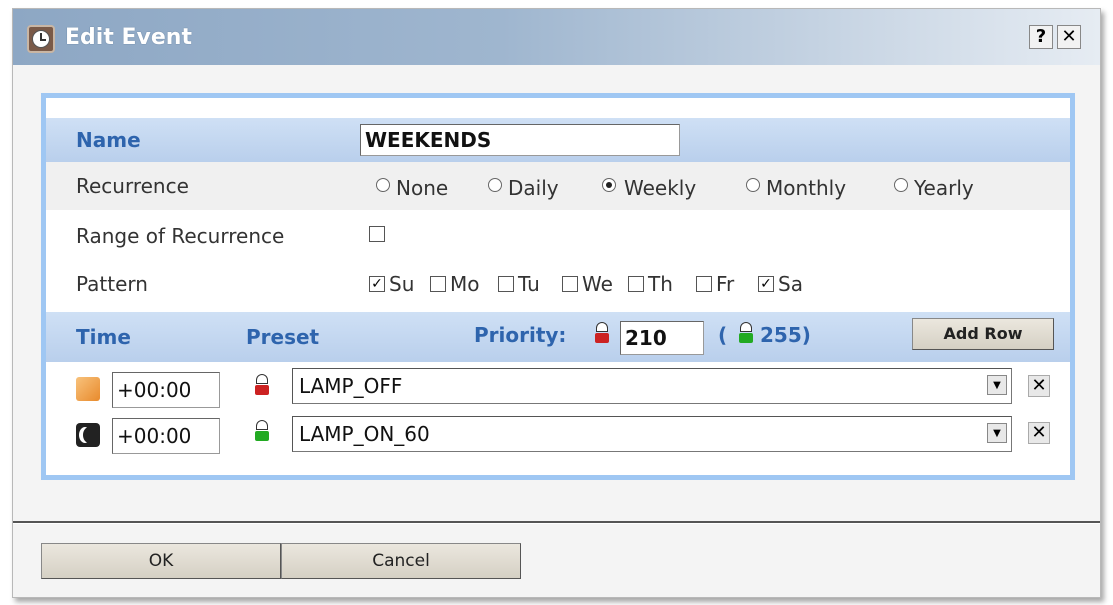 The image size is (1113, 605). Describe the element at coordinates (364, 434) in the screenshot. I see `preset-select-value: LAMP_ON_60` at that location.